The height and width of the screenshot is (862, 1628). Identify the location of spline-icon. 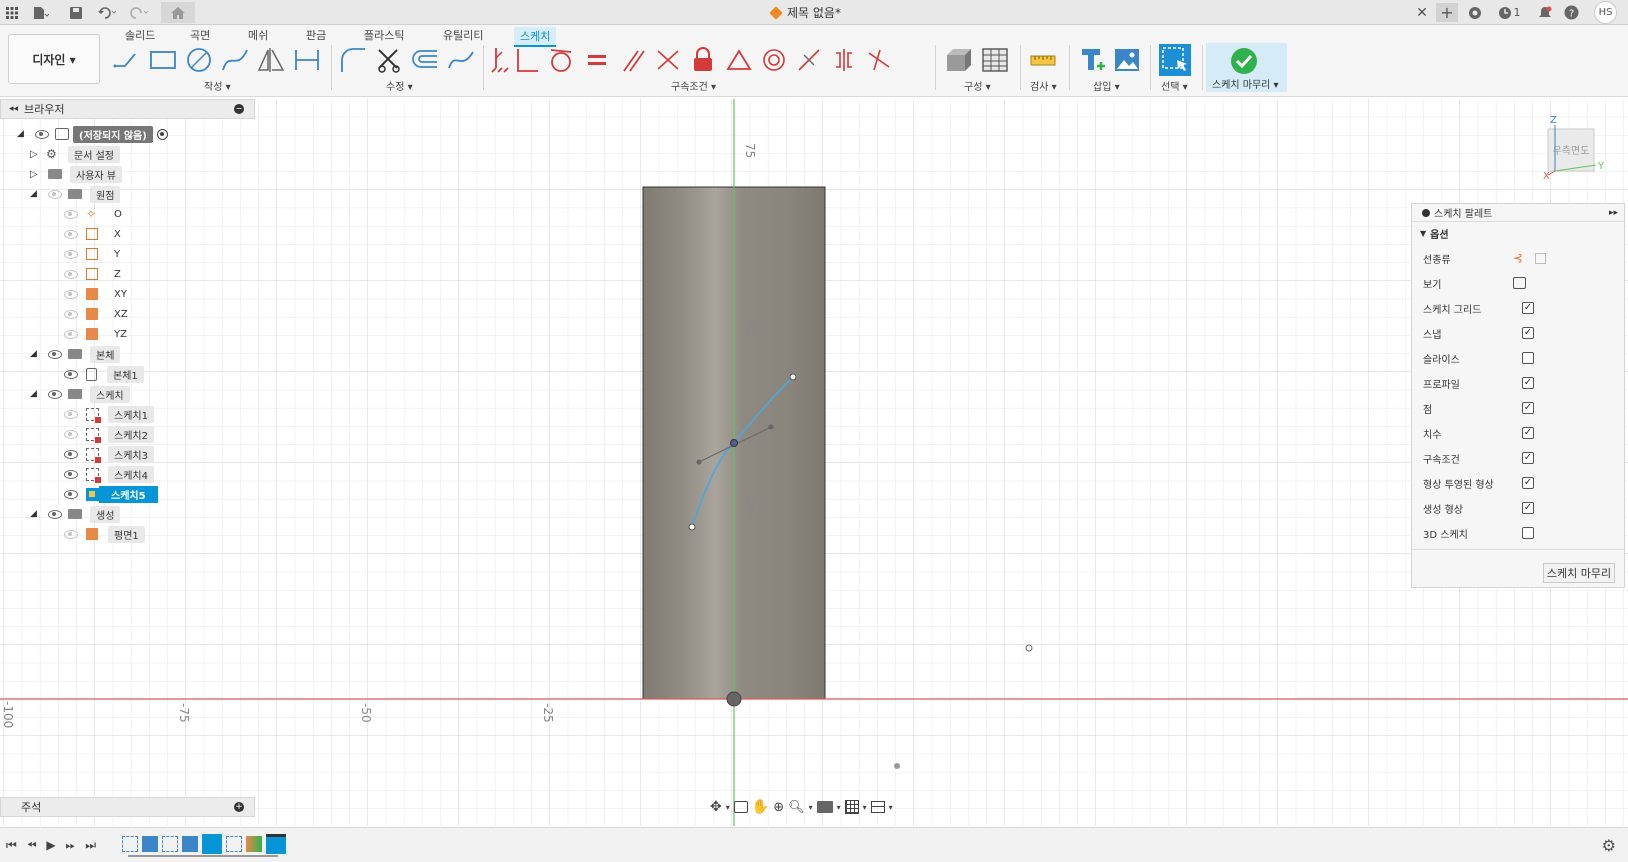
(235, 60).